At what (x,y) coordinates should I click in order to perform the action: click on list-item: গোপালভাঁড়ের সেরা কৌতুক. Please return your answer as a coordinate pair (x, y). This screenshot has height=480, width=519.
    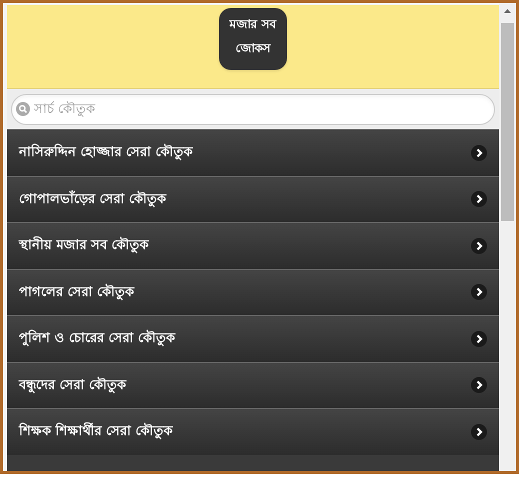
    Looking at the image, I should click on (253, 199).